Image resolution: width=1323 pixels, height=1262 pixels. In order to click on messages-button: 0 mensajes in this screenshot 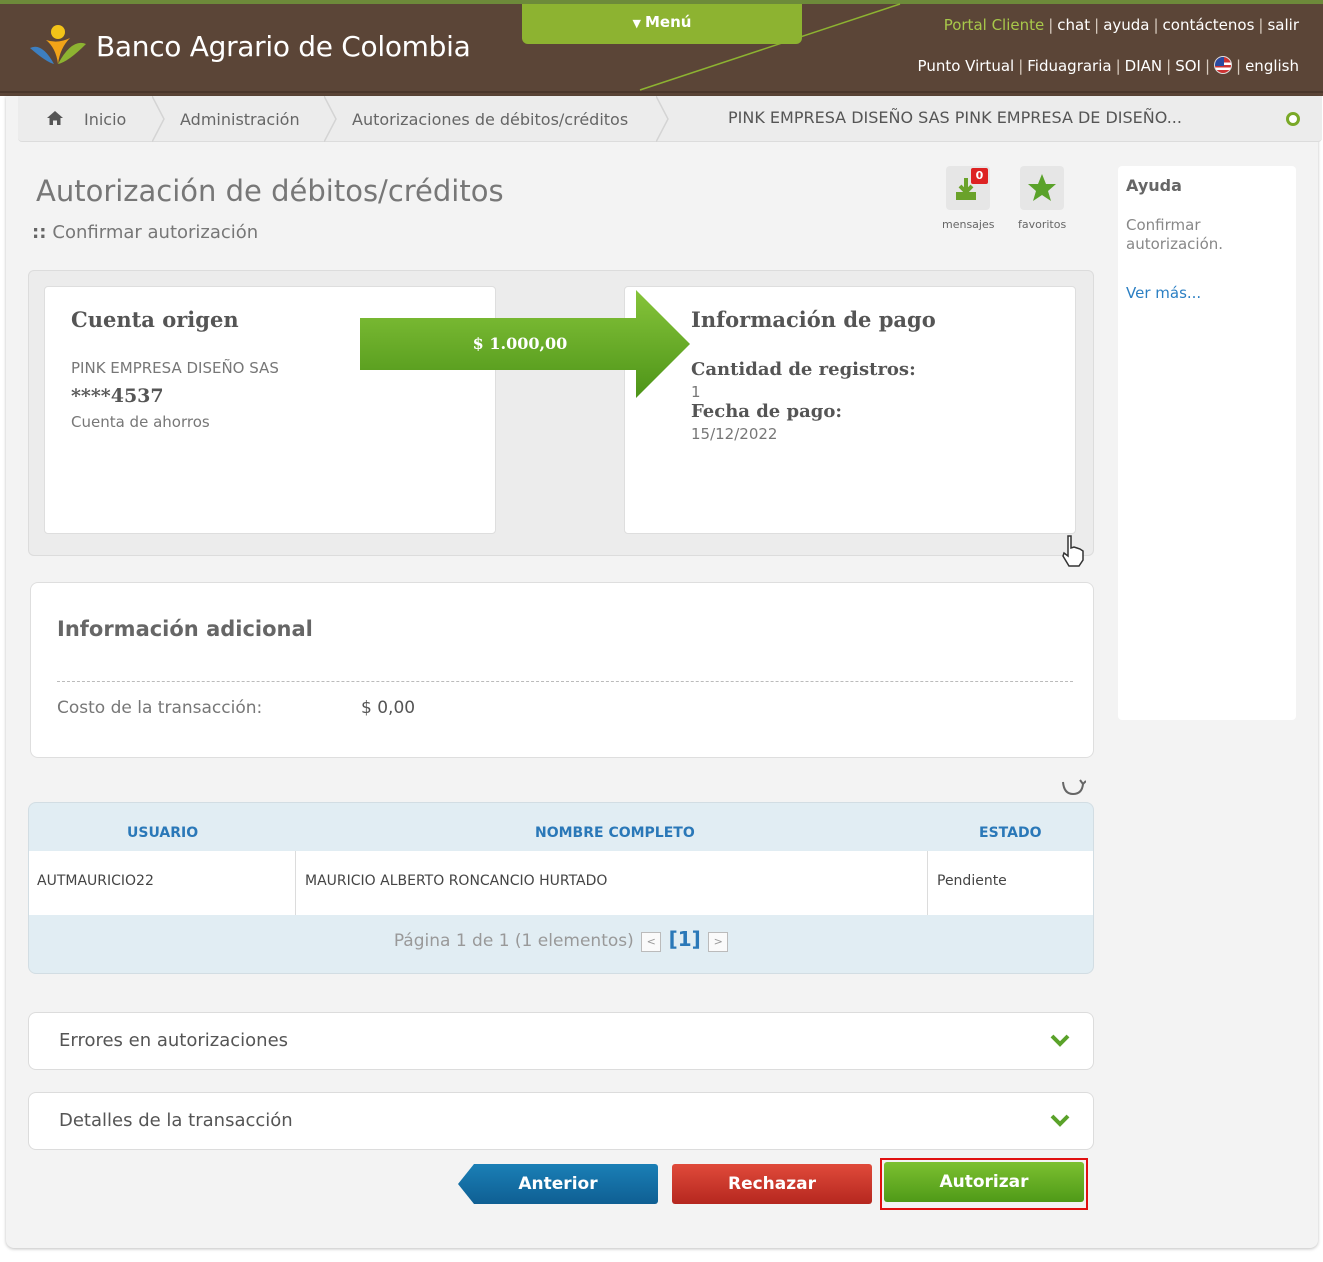, I will do `click(968, 198)`.